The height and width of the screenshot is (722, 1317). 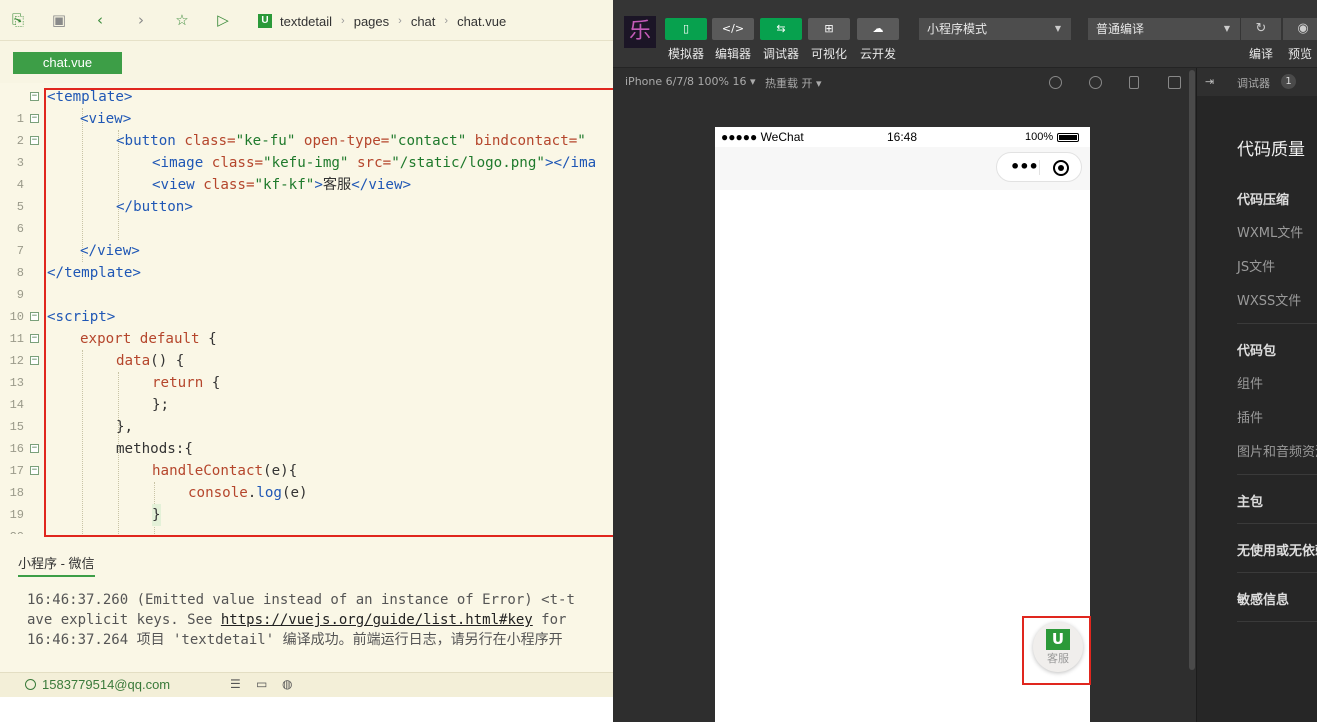 I want to click on back-icon: ‹, so click(x=100, y=20).